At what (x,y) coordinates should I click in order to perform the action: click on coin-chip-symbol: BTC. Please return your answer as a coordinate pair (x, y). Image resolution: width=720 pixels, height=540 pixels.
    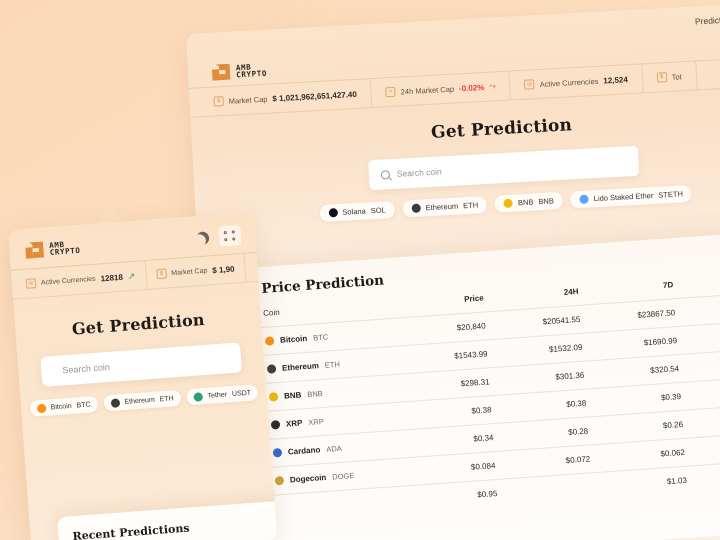
    Looking at the image, I should click on (83, 404).